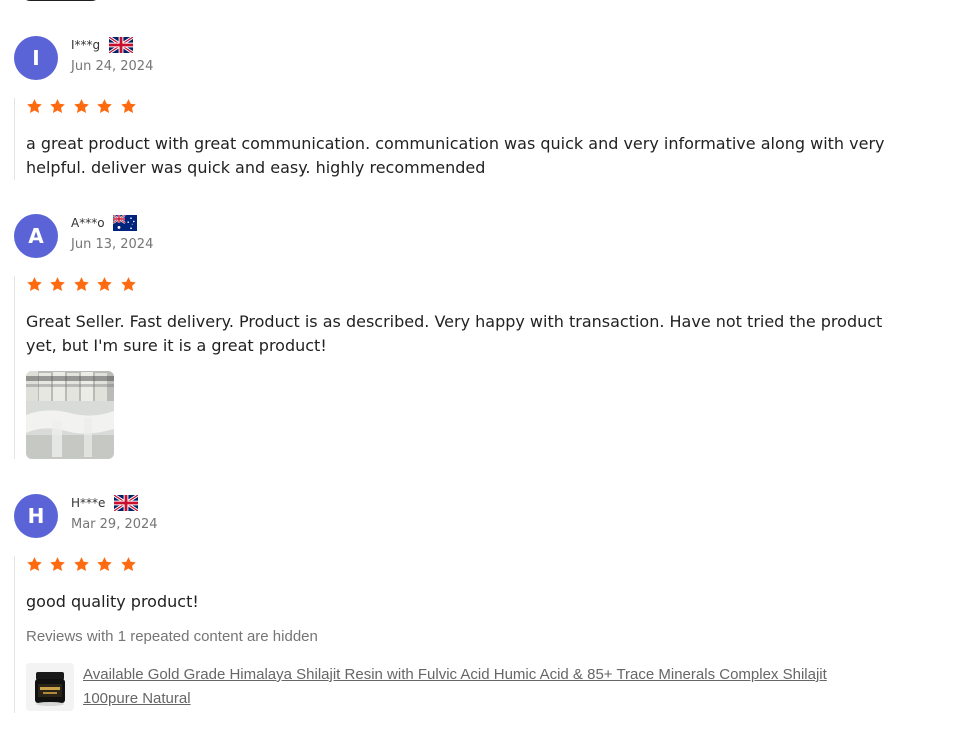 This screenshot has width=961, height=740. I want to click on reviewer-name-row: H***e, so click(104, 505).